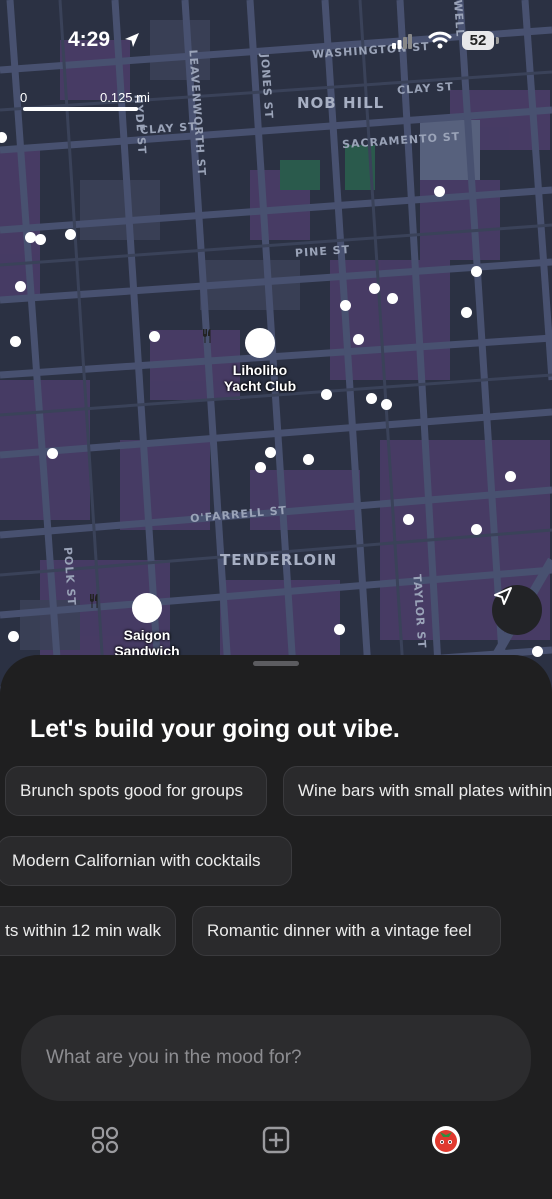 This screenshot has height=1199, width=552. What do you see at coordinates (147, 626) in the screenshot?
I see `poi-saigon-sandwich: Saigon Sandwich` at bounding box center [147, 626].